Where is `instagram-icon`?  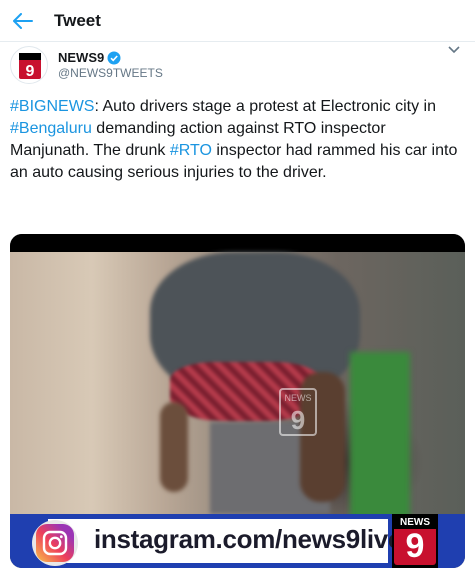
instagram-icon is located at coordinates (55, 543).